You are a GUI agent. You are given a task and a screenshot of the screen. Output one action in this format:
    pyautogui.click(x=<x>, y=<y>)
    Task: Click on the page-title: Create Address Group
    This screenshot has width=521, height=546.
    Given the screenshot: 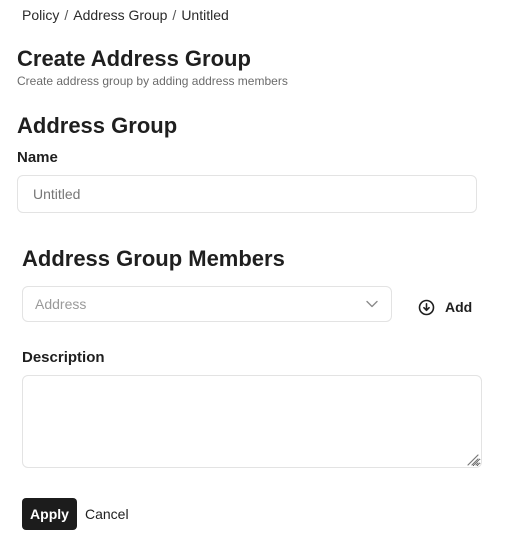 What is the action you would take?
    pyautogui.click(x=134, y=58)
    